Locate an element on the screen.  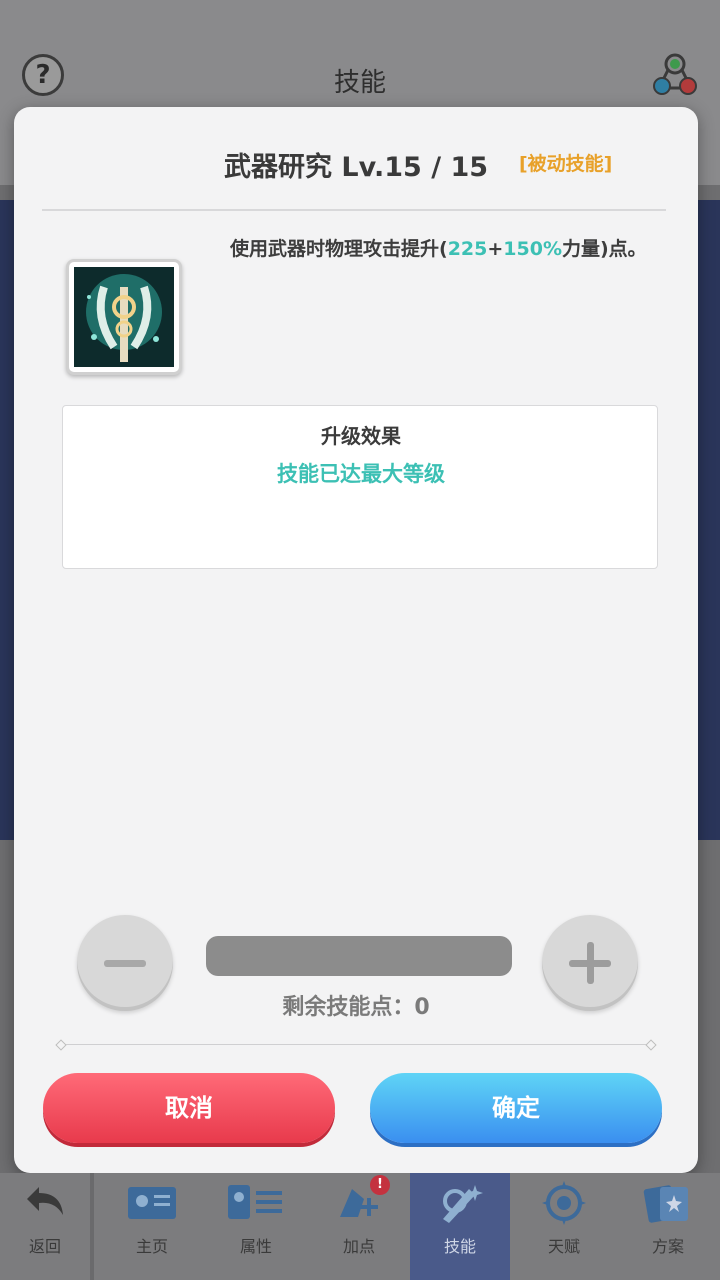
nav-home: 主页 is located at coordinates (152, 1226).